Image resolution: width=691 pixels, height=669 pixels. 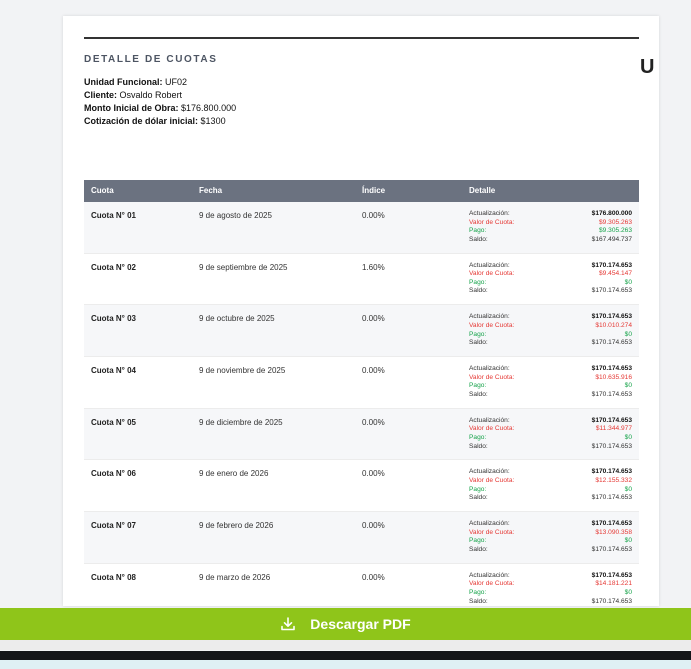 I want to click on header-fecha: Fecha, so click(x=211, y=190).